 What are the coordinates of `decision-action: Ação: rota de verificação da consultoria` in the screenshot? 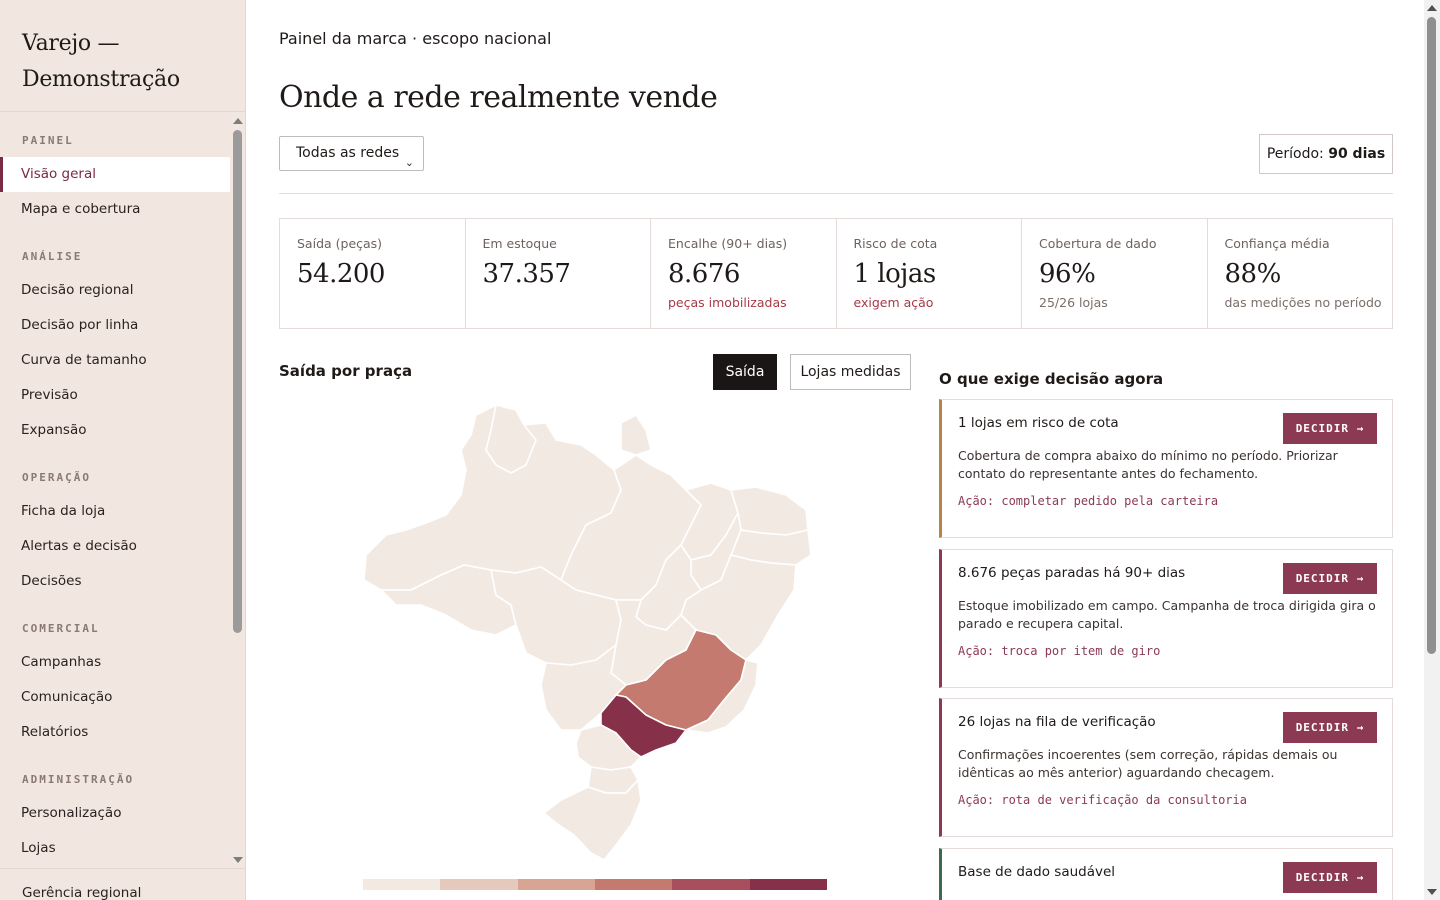 It's located at (1102, 800).